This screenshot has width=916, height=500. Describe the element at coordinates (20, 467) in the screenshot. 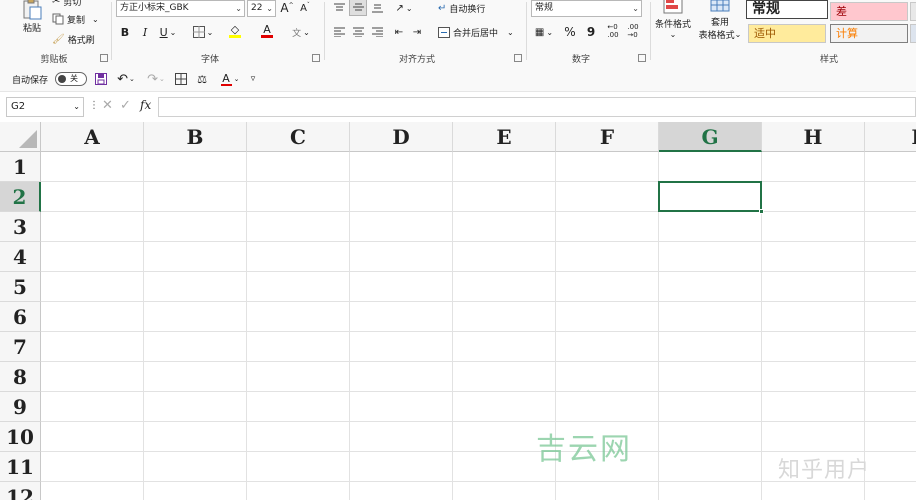

I see `row-header-11: 11` at that location.